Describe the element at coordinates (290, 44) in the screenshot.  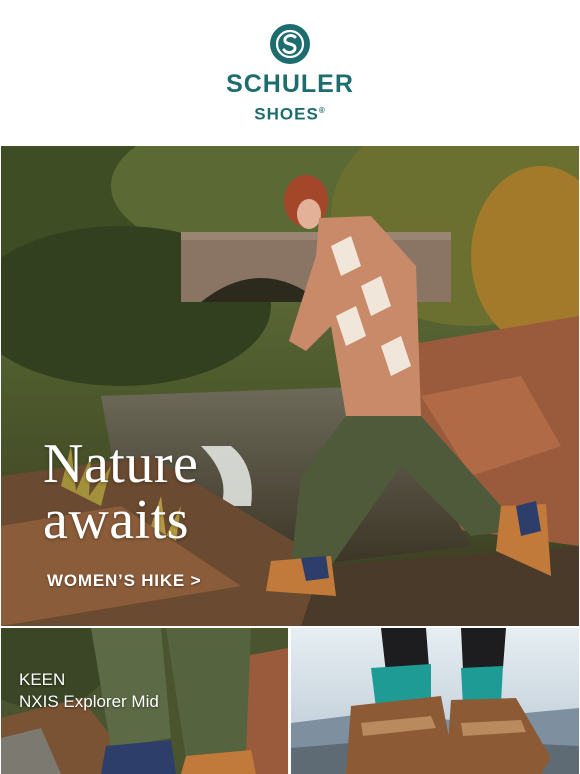
I see `s-monogram-icon` at that location.